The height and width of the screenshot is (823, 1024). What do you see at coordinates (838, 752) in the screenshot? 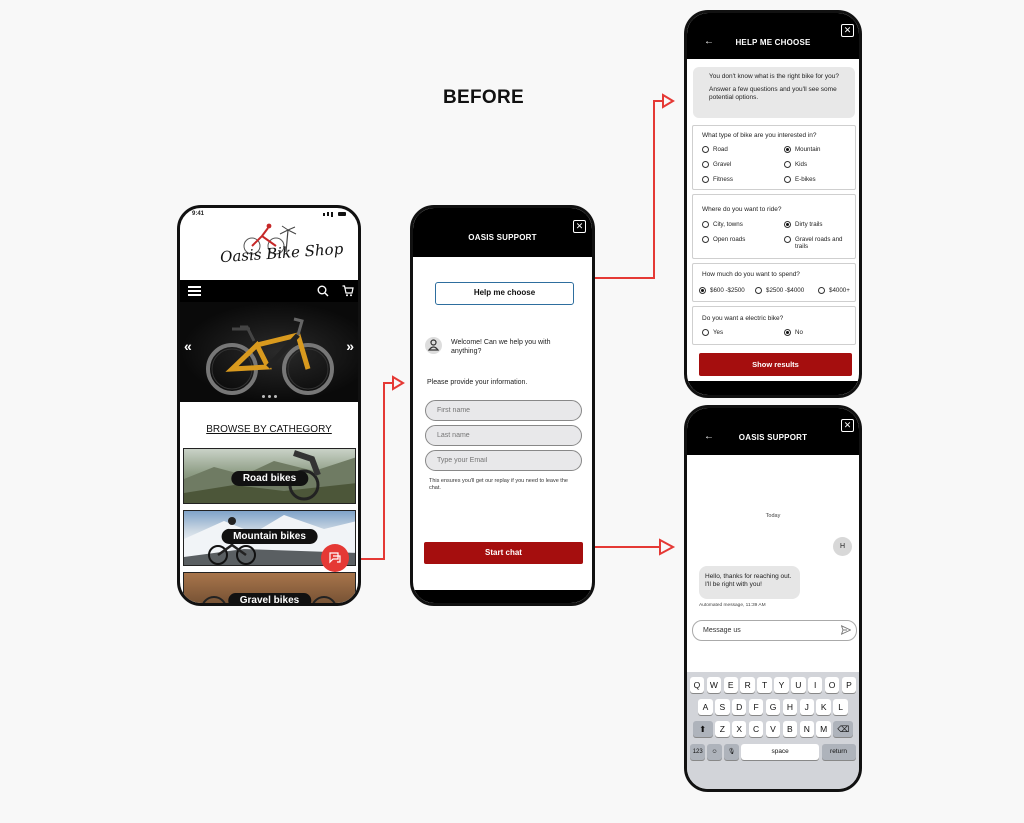
I see `return-key: return` at bounding box center [838, 752].